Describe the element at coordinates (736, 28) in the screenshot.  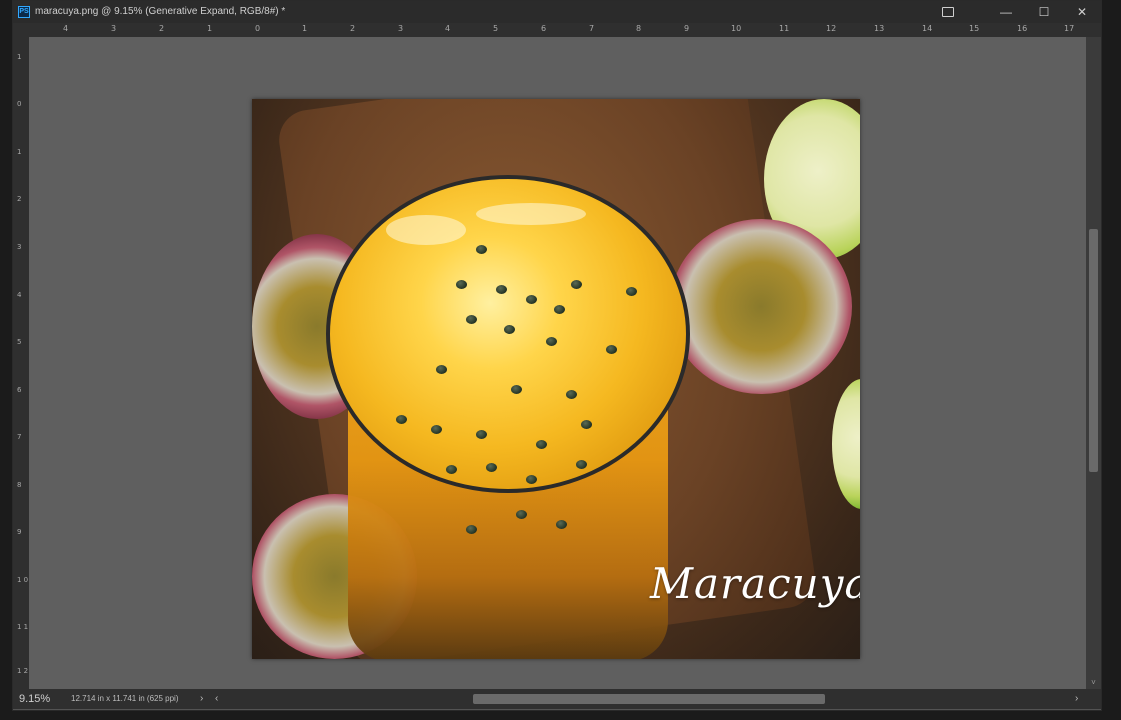
I see `ruler-h-label: 10` at that location.